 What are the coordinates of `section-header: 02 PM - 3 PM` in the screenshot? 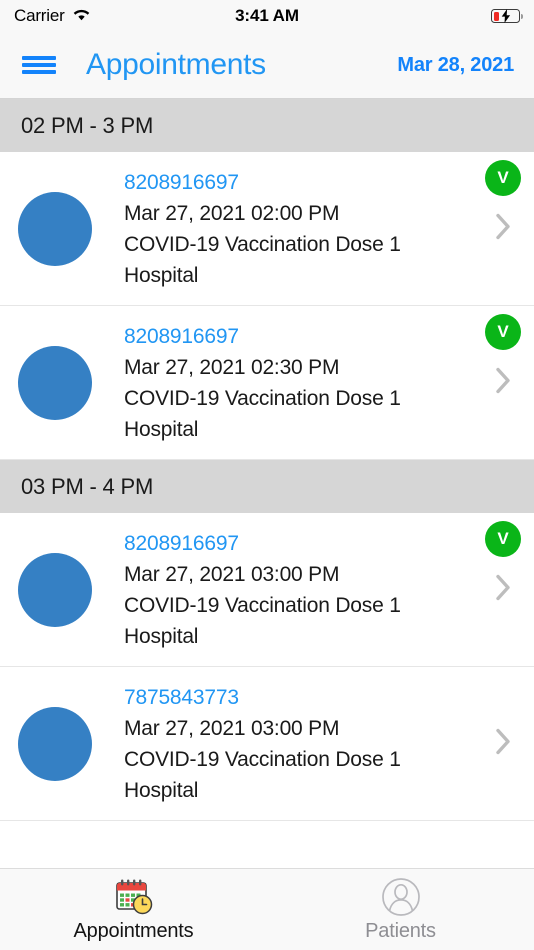 It's located at (267, 125).